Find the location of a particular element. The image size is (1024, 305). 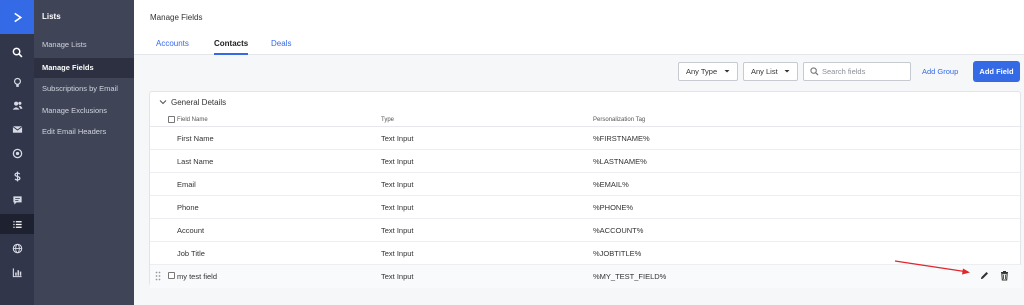

mail-icon is located at coordinates (17, 129).